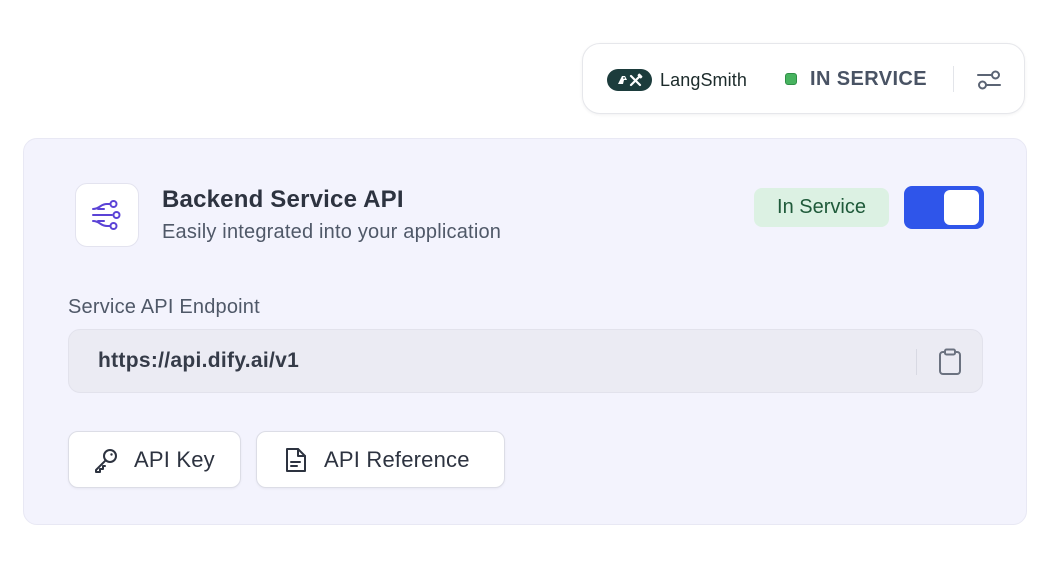  What do you see at coordinates (791, 79) in the screenshot?
I see `status-indicator-dot` at bounding box center [791, 79].